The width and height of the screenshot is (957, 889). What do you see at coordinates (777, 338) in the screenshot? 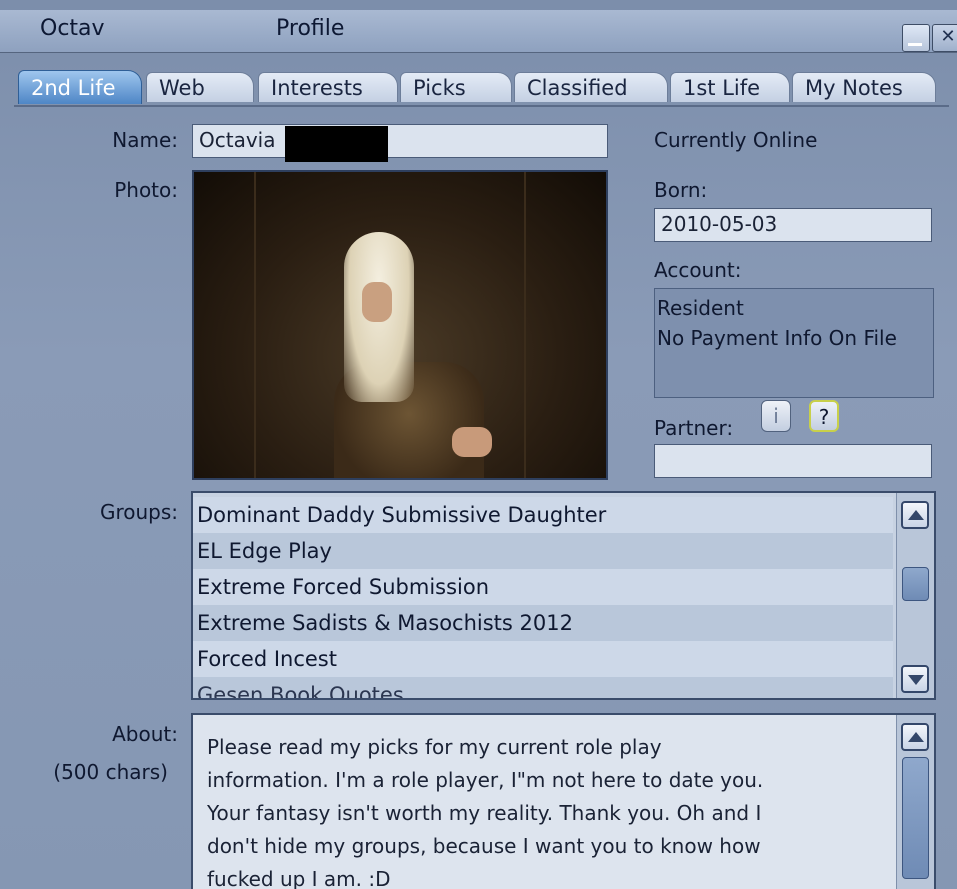
I see `account-payment: No Payment Info On File` at bounding box center [777, 338].